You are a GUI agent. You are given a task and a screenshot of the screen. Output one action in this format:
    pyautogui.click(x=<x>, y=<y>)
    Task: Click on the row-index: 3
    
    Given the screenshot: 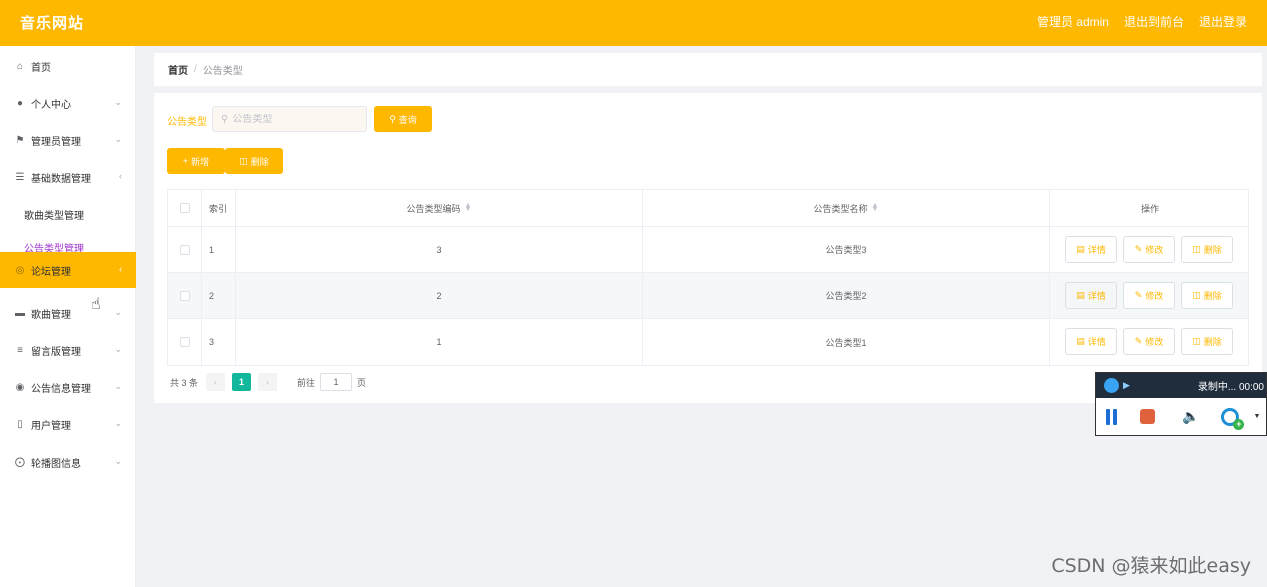 What is the action you would take?
    pyautogui.click(x=219, y=342)
    